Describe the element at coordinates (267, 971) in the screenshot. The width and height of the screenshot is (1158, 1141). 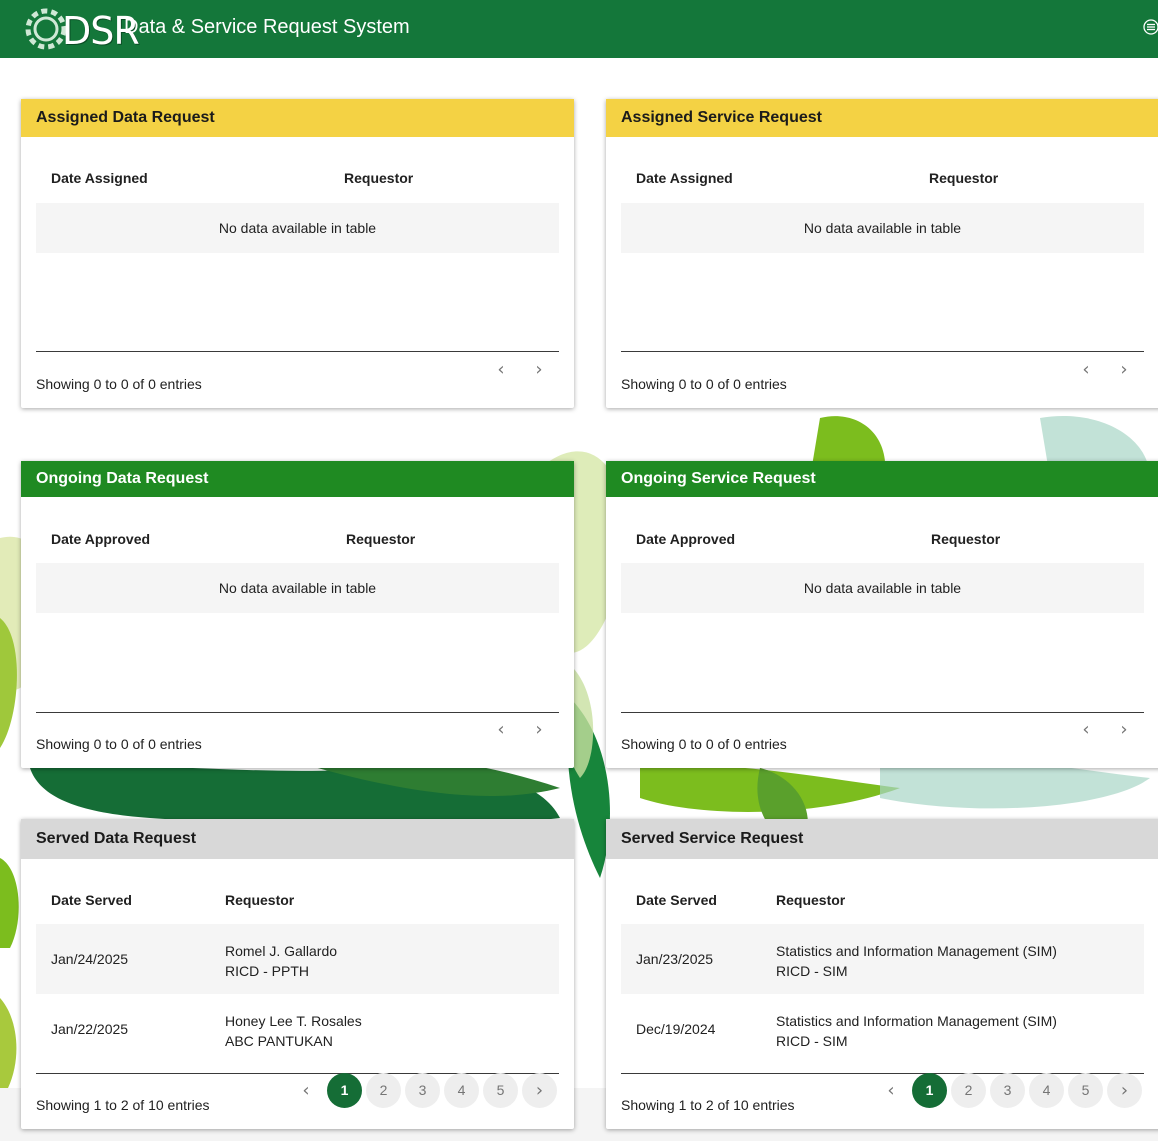
I see `requestor-office: RICD - PPTH` at that location.